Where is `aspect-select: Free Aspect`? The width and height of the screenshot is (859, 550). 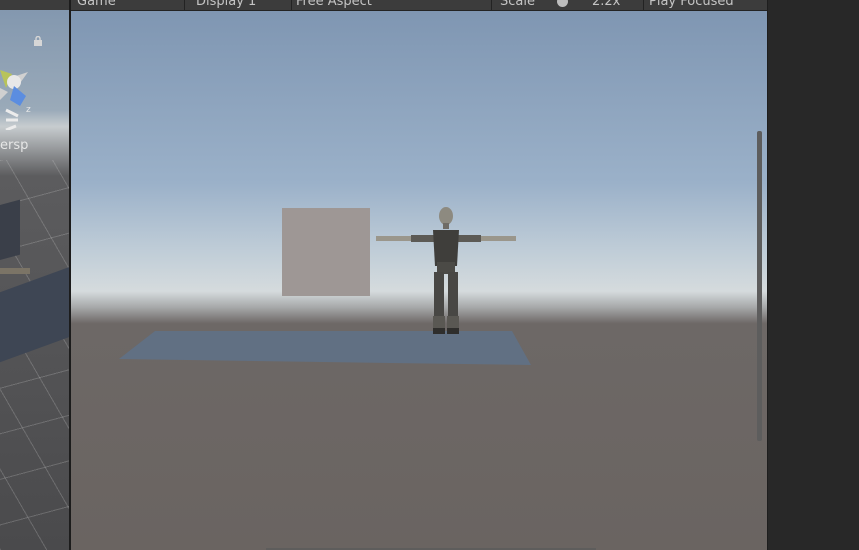
aspect-select: Free Aspect is located at coordinates (334, 5).